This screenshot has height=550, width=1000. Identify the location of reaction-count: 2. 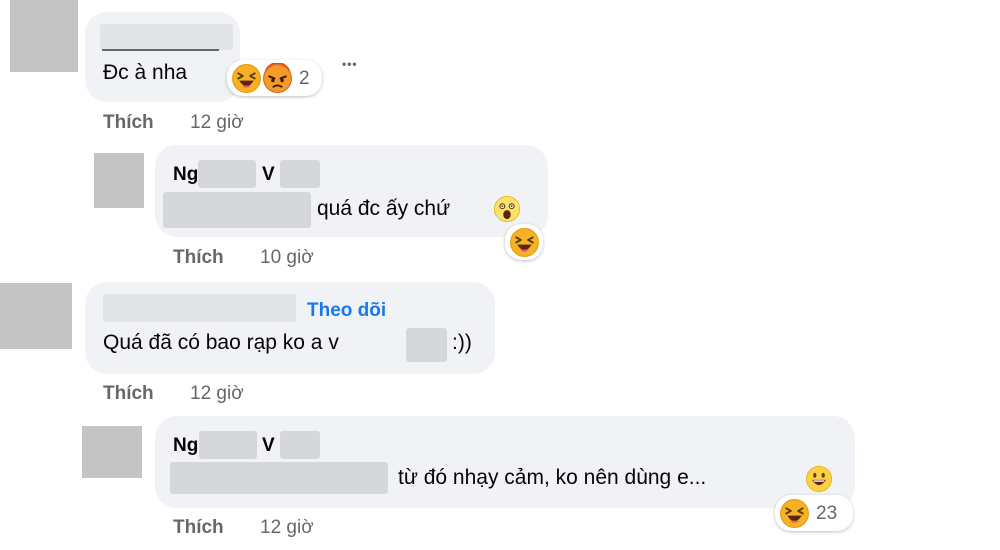
(304, 78).